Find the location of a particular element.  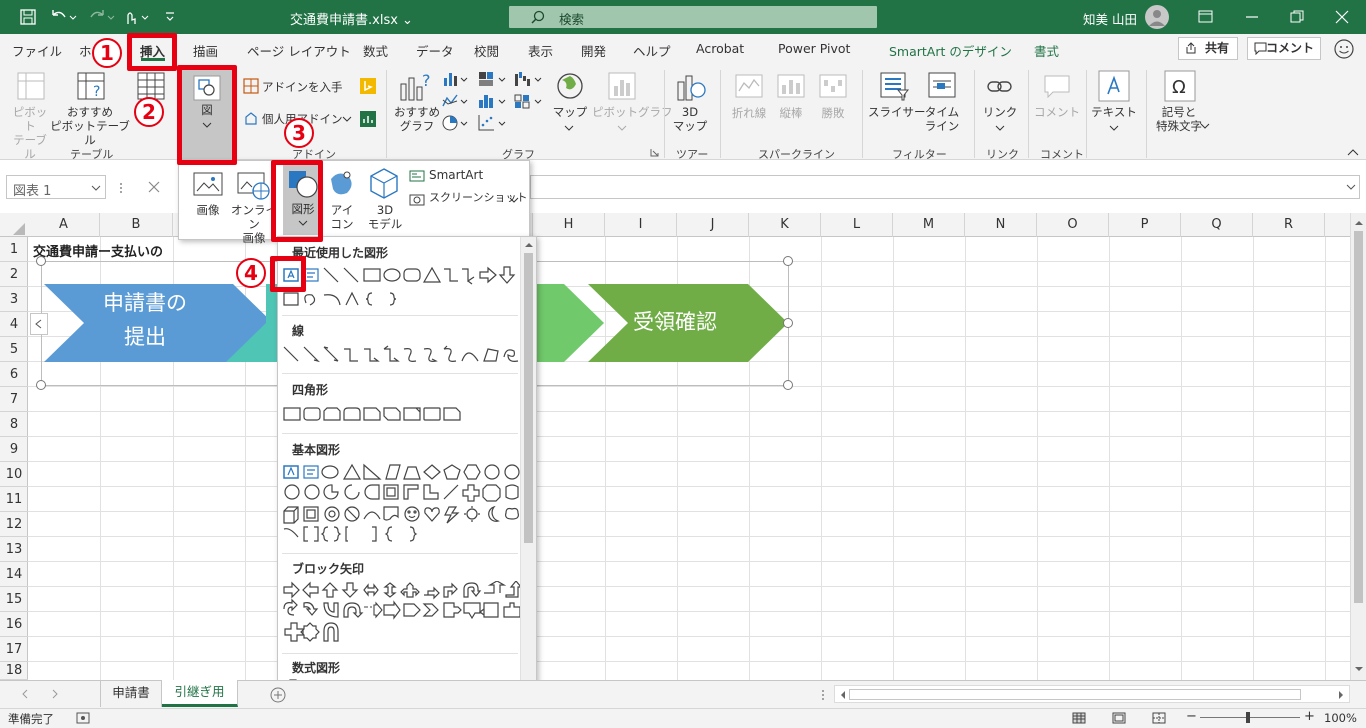

restore-icon is located at coordinates (1297, 17).